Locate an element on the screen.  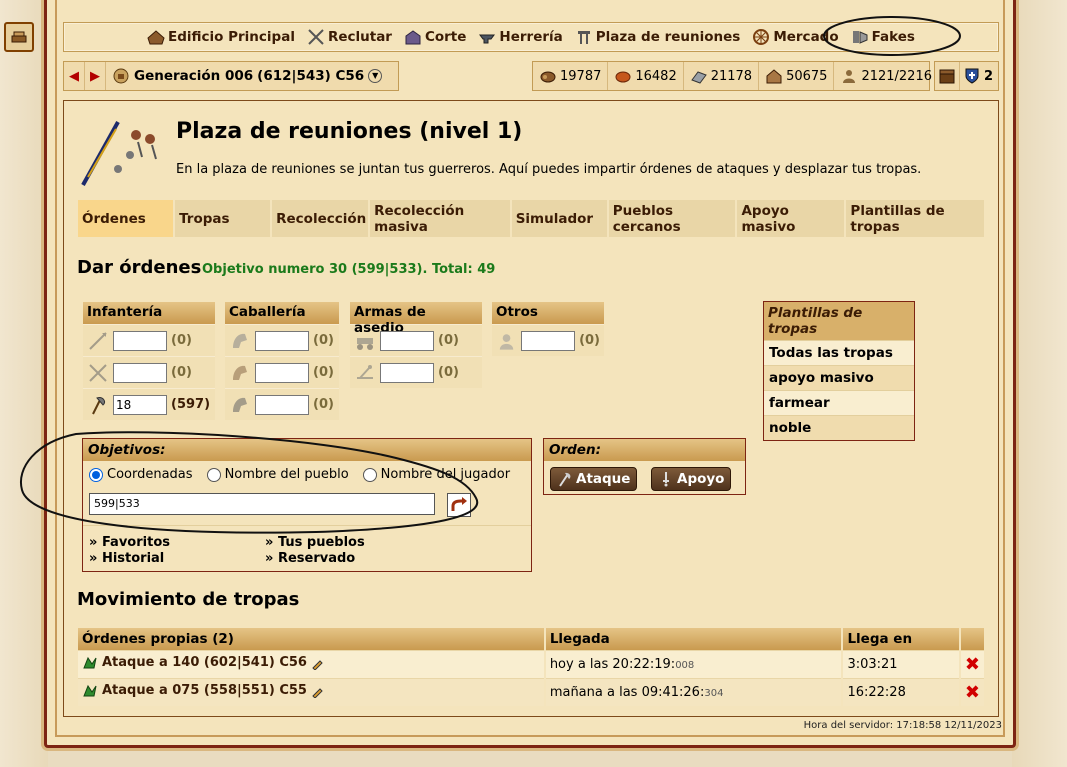
movement-link: Ataque a 075 (558|551) C55 is located at coordinates (194, 690).